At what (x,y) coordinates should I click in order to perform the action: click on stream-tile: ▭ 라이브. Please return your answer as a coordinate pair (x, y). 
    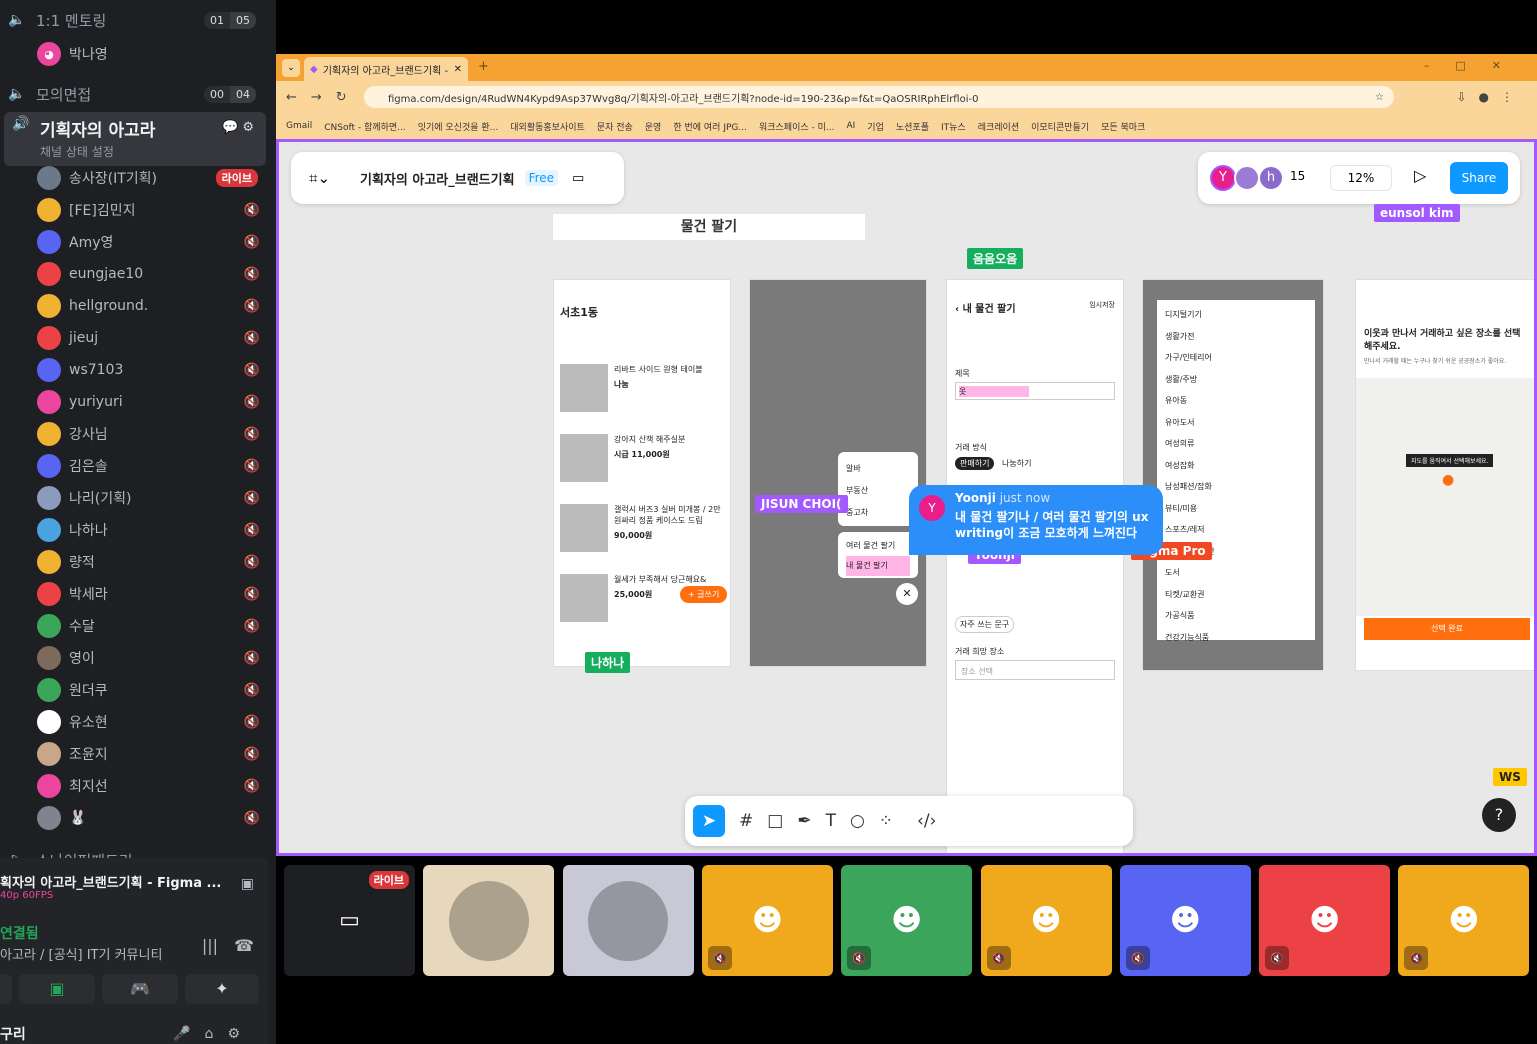
    Looking at the image, I should click on (349, 920).